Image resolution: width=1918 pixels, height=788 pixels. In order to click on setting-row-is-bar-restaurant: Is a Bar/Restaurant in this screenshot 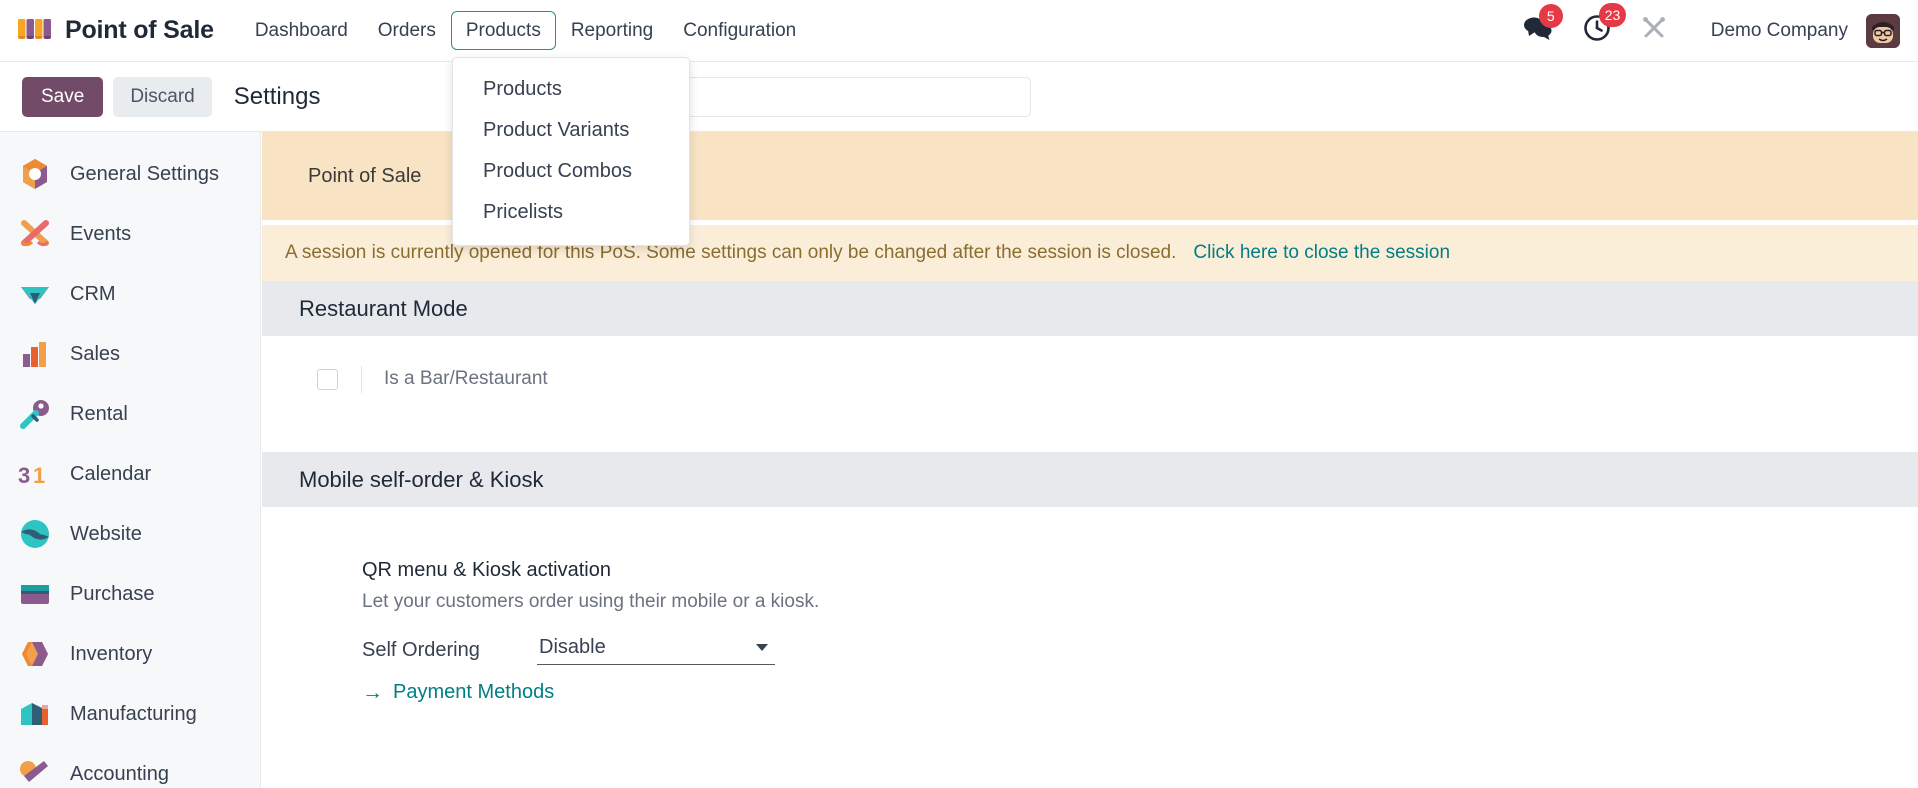, I will do `click(1090, 379)`.